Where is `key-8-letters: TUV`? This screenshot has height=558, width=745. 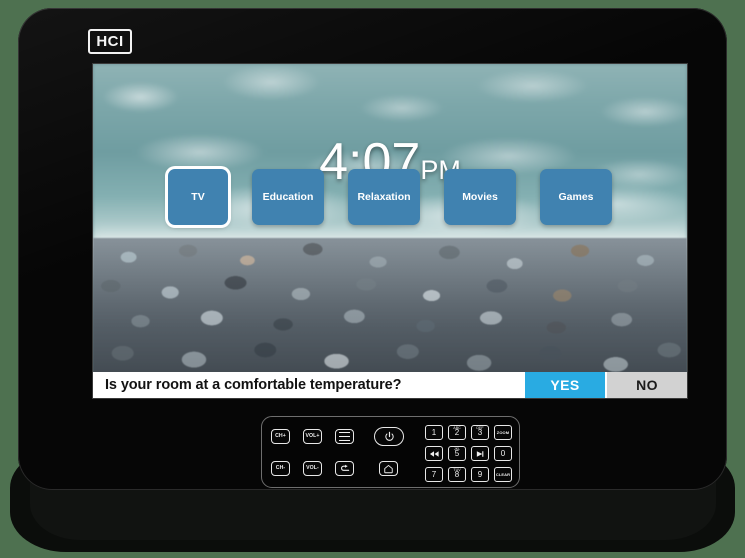 key-8-letters: TUV is located at coordinates (457, 470).